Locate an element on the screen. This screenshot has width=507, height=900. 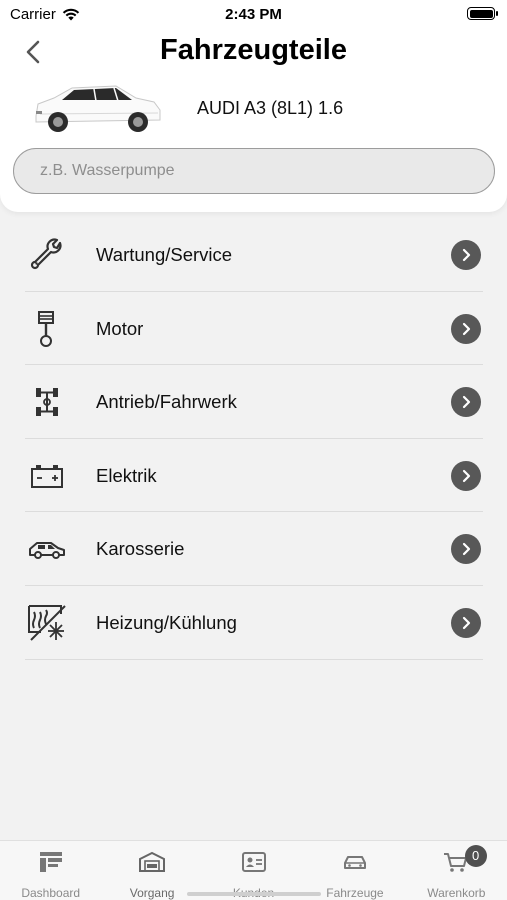
drivetrain-icon is located at coordinates (47, 402).